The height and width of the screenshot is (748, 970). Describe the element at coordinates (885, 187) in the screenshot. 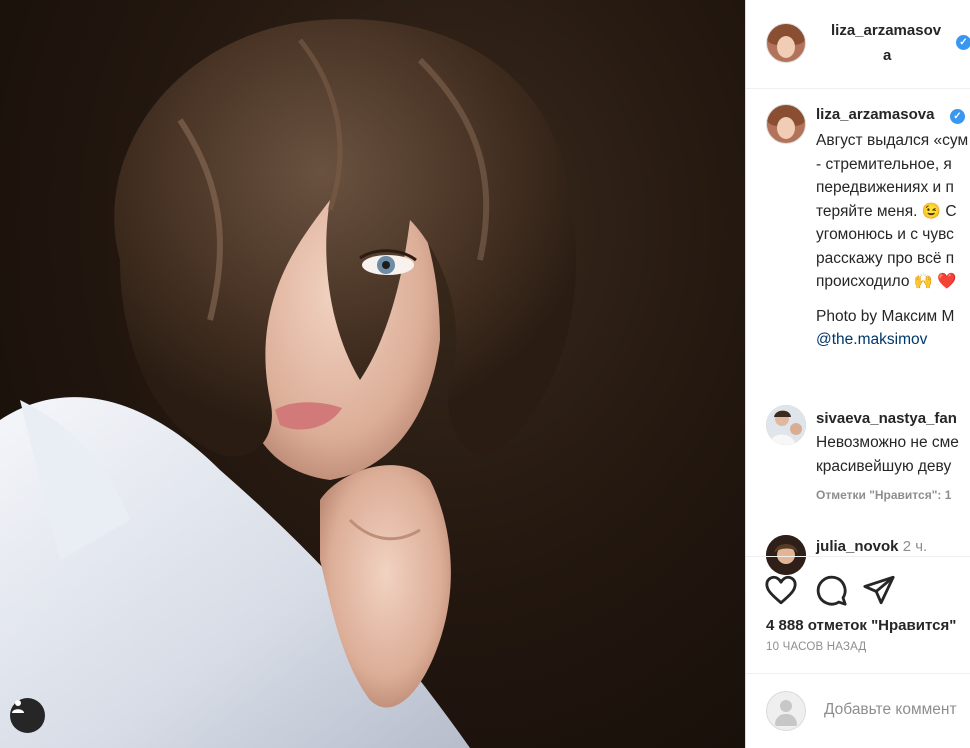

I see `caption-line: передвижениях и п` at that location.